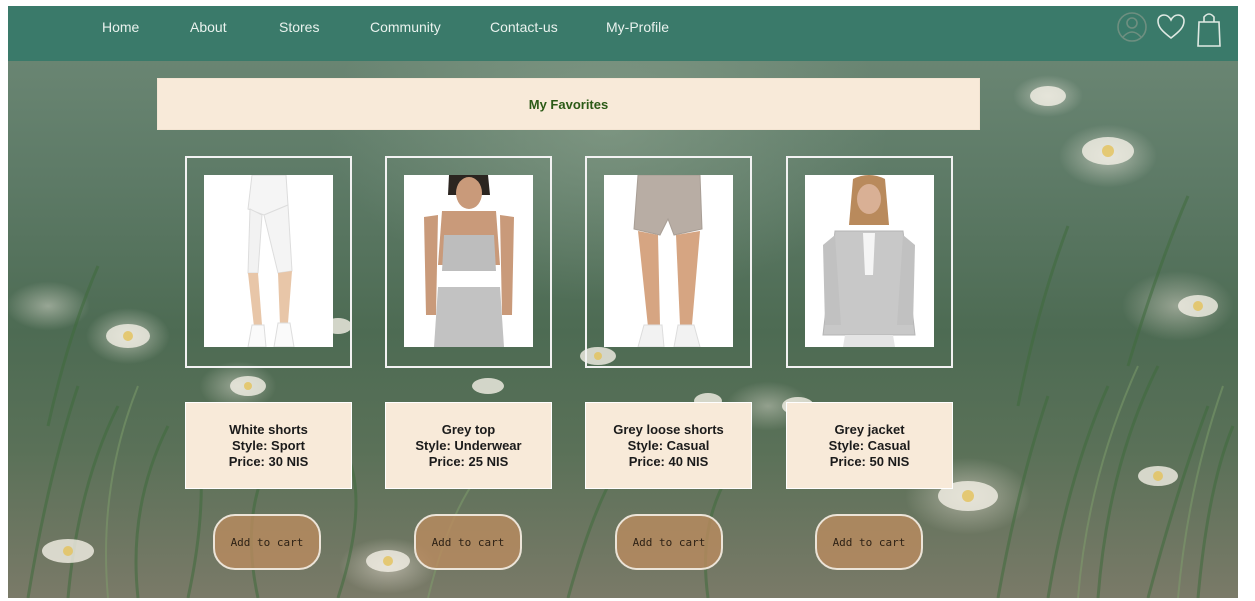  What do you see at coordinates (268, 461) in the screenshot?
I see `product-price: Price: 30 NIS` at bounding box center [268, 461].